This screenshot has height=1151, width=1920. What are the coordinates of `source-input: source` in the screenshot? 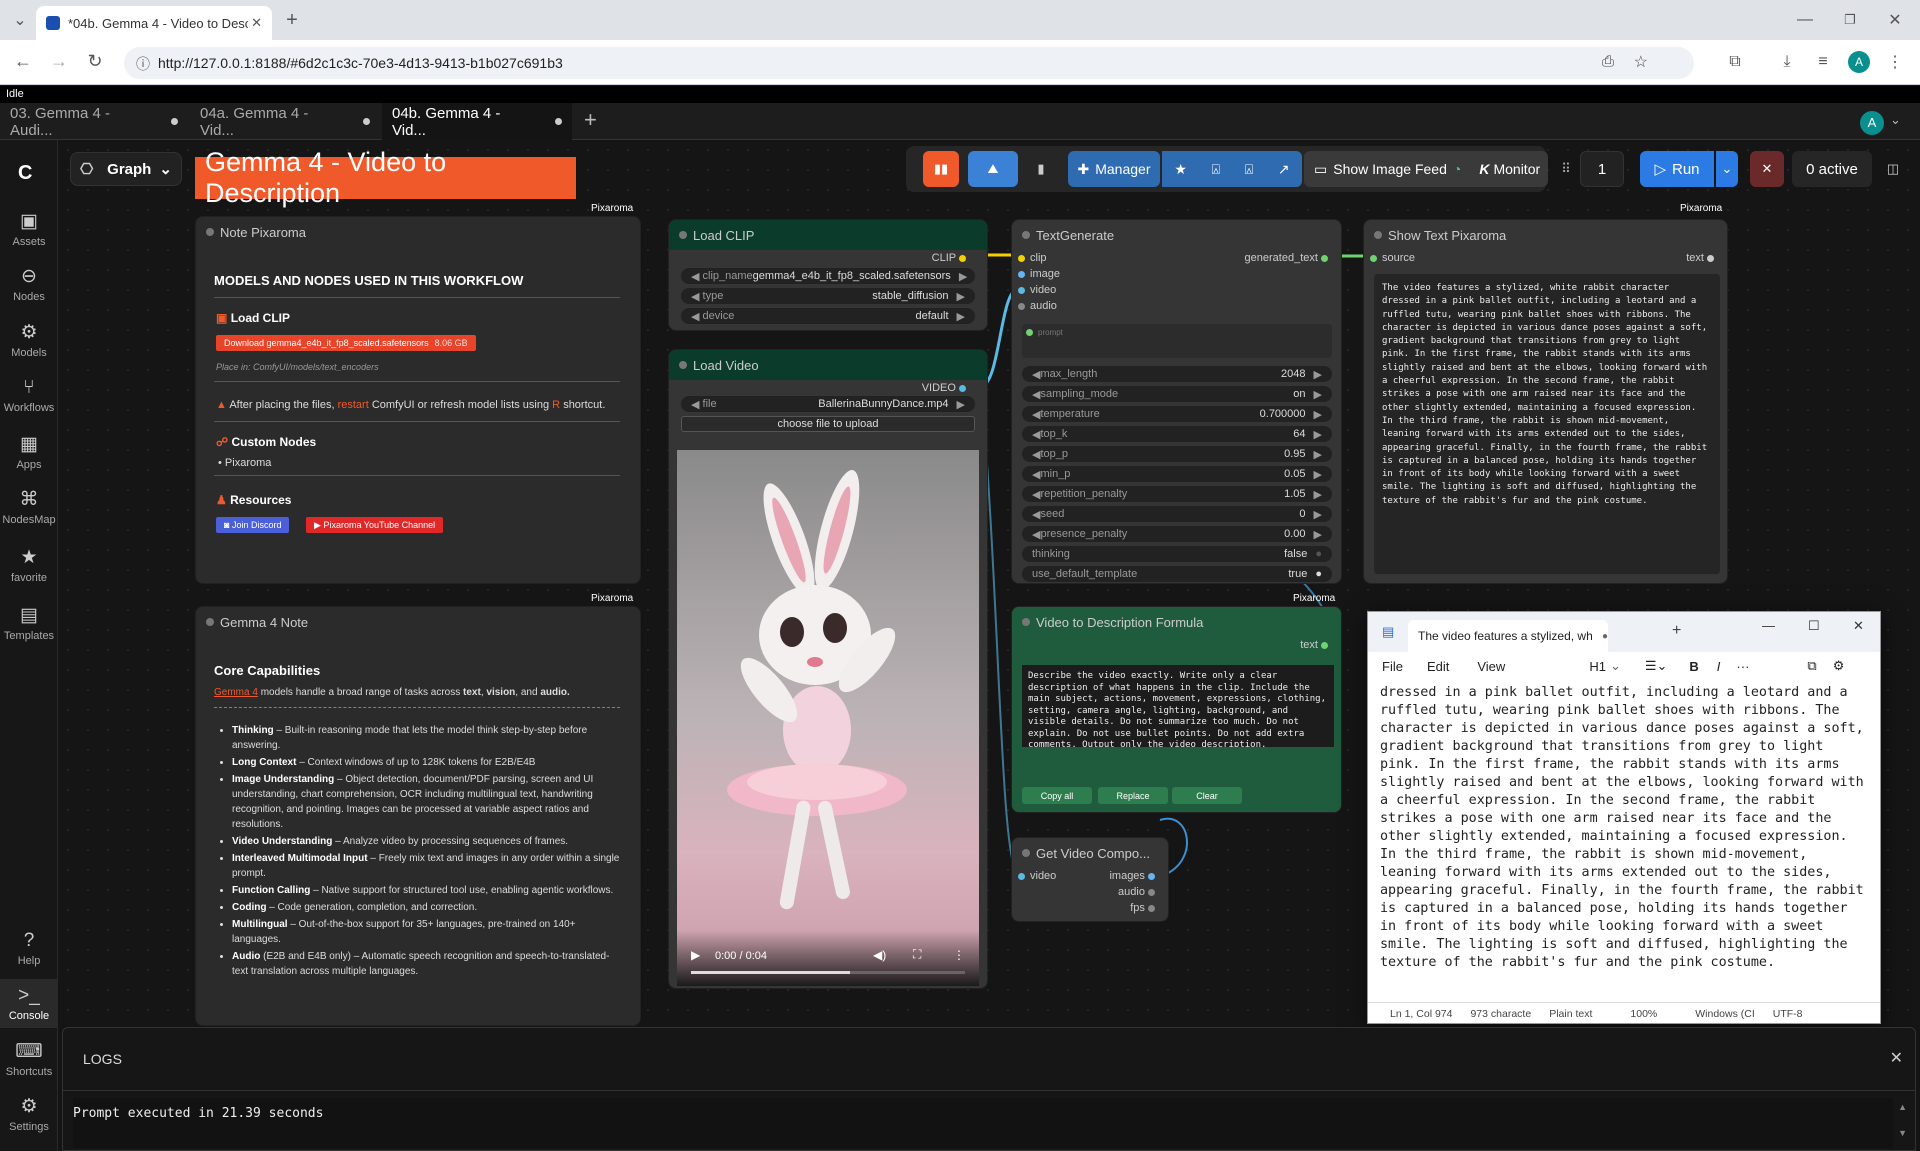 It's located at (1392, 258).